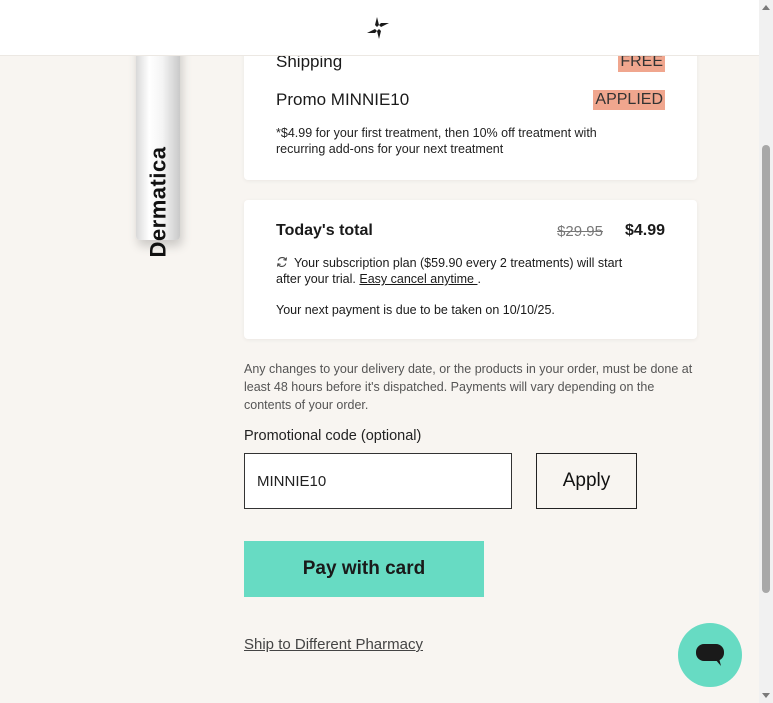  I want to click on scroll-down-arrow-icon, so click(766, 695).